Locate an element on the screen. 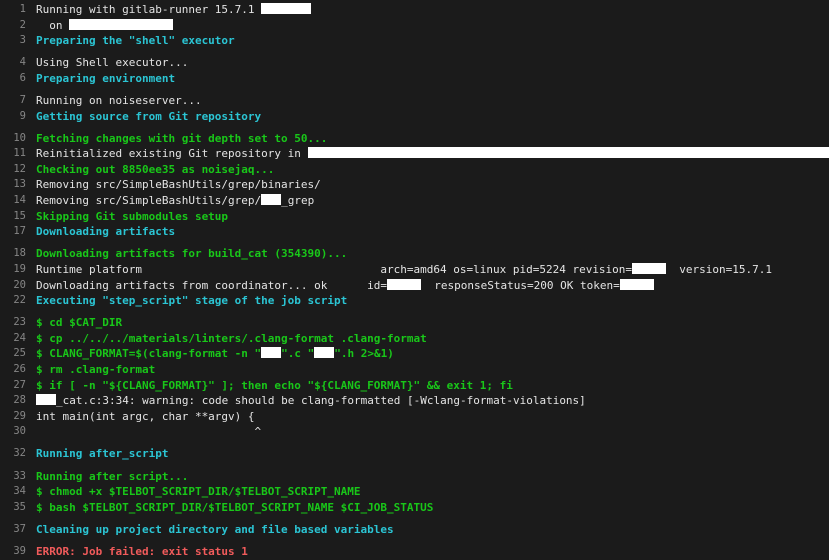 This screenshot has height=560, width=829. log-line-number: 13 is located at coordinates (13, 185).